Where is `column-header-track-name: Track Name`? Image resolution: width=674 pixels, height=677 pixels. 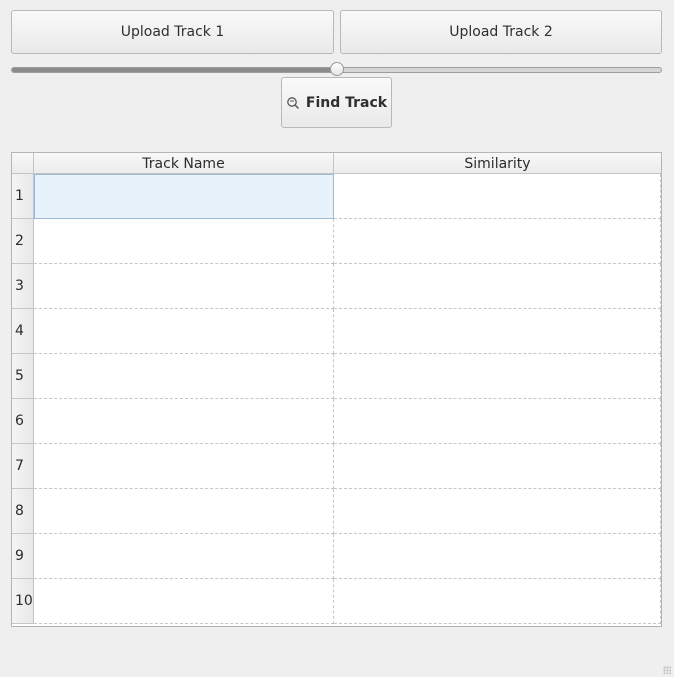
column-header-track-name: Track Name is located at coordinates (184, 163).